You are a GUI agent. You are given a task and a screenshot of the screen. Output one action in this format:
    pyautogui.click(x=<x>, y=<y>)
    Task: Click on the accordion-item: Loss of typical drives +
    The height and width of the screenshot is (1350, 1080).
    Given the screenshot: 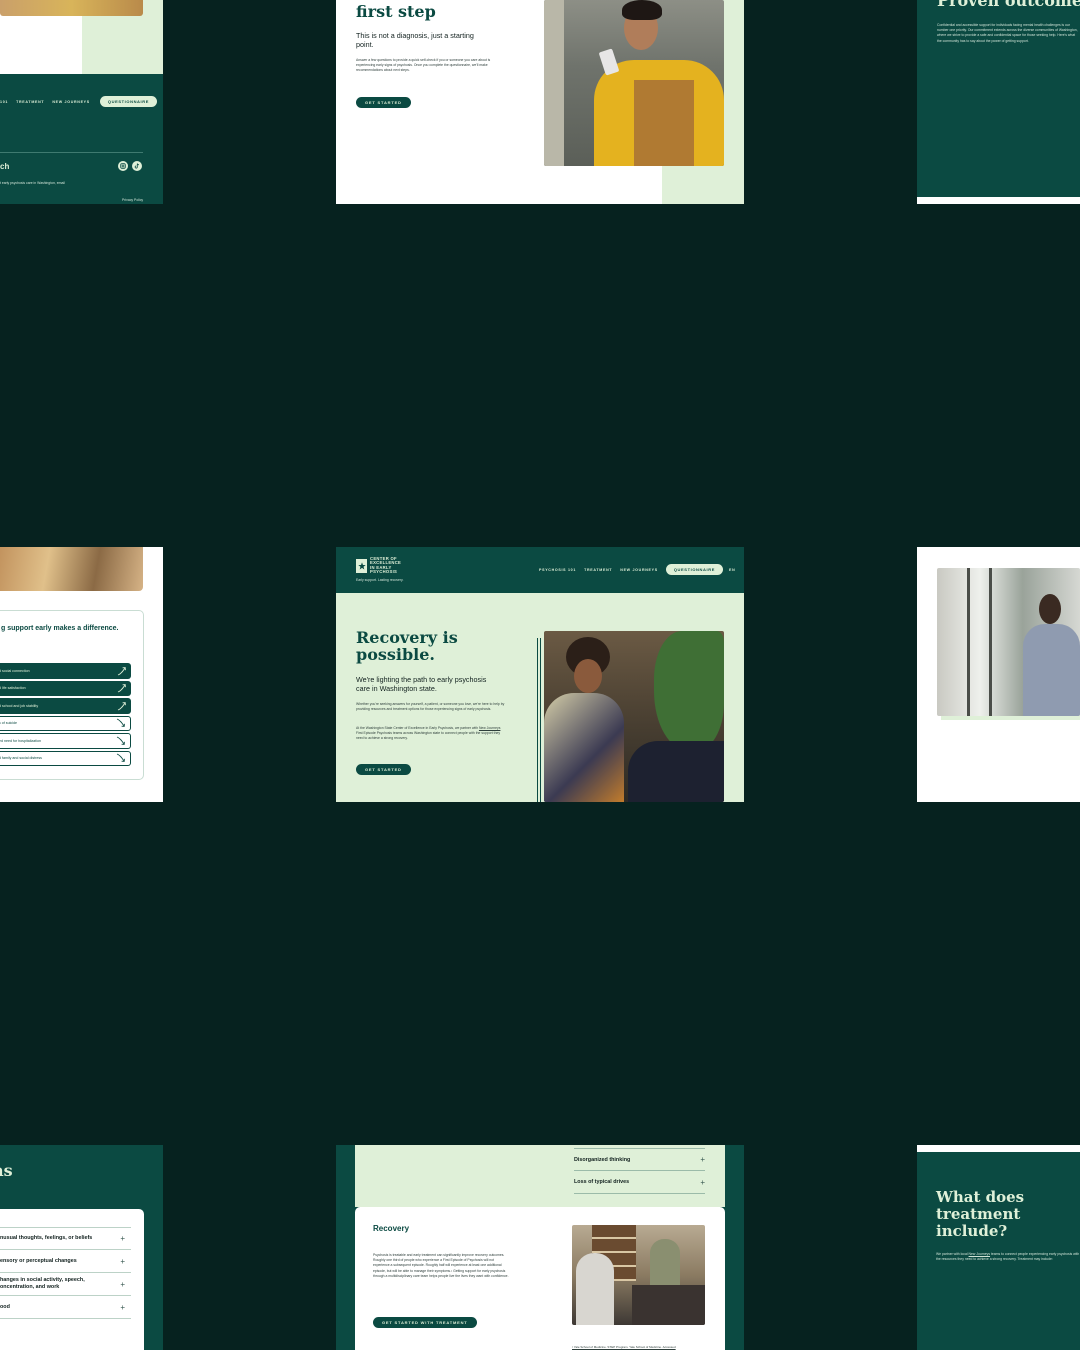 What is the action you would take?
    pyautogui.click(x=639, y=1182)
    